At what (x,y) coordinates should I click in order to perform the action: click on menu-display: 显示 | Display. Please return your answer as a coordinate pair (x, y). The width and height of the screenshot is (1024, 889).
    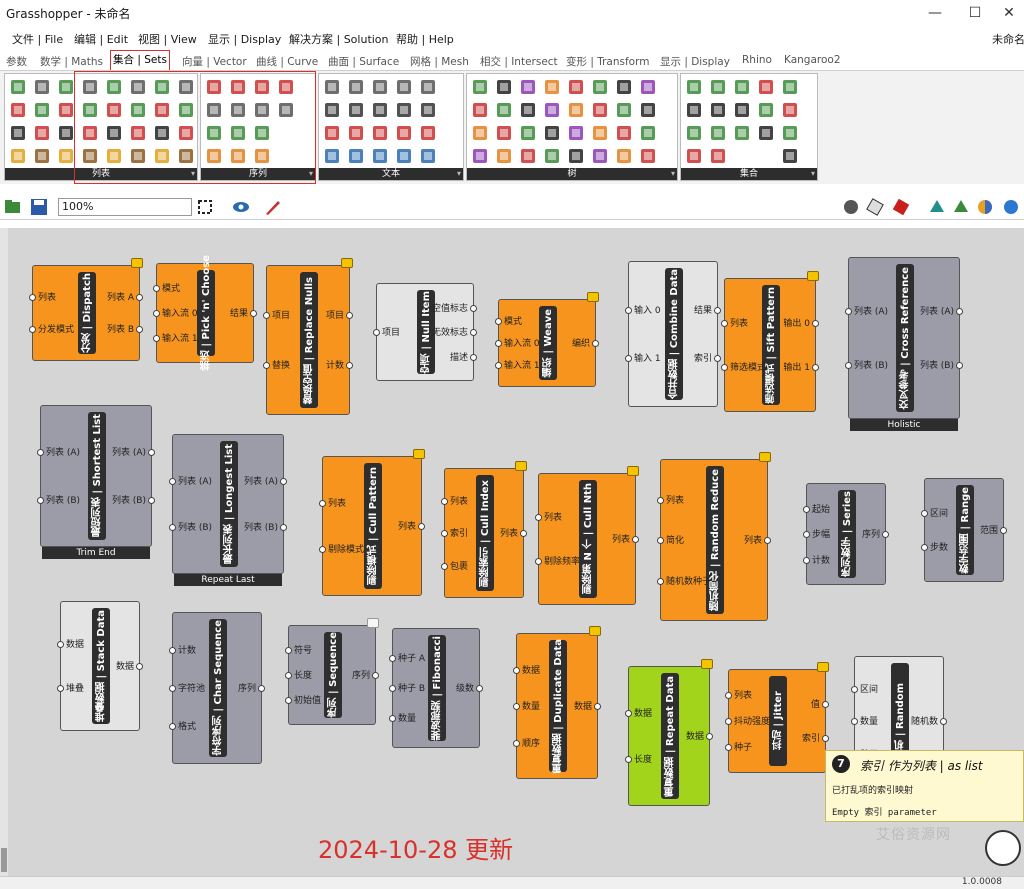
    Looking at the image, I should click on (244, 39).